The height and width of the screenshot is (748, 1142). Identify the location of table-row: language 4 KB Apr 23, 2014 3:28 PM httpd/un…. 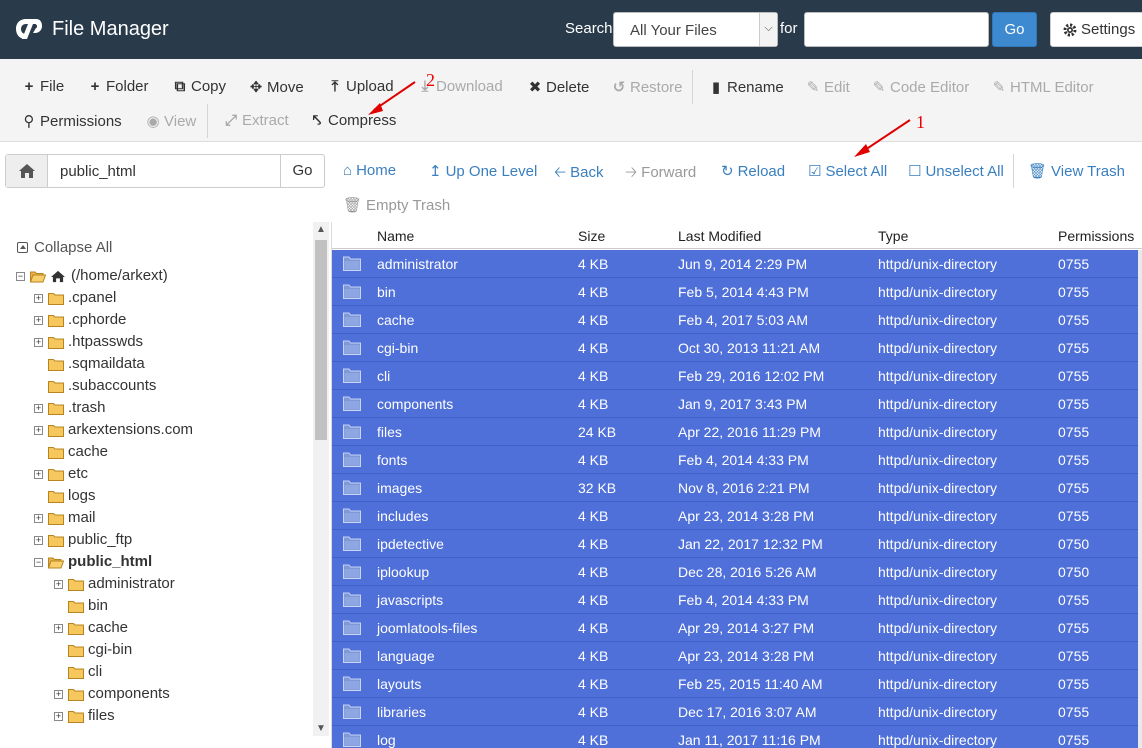
(736, 656).